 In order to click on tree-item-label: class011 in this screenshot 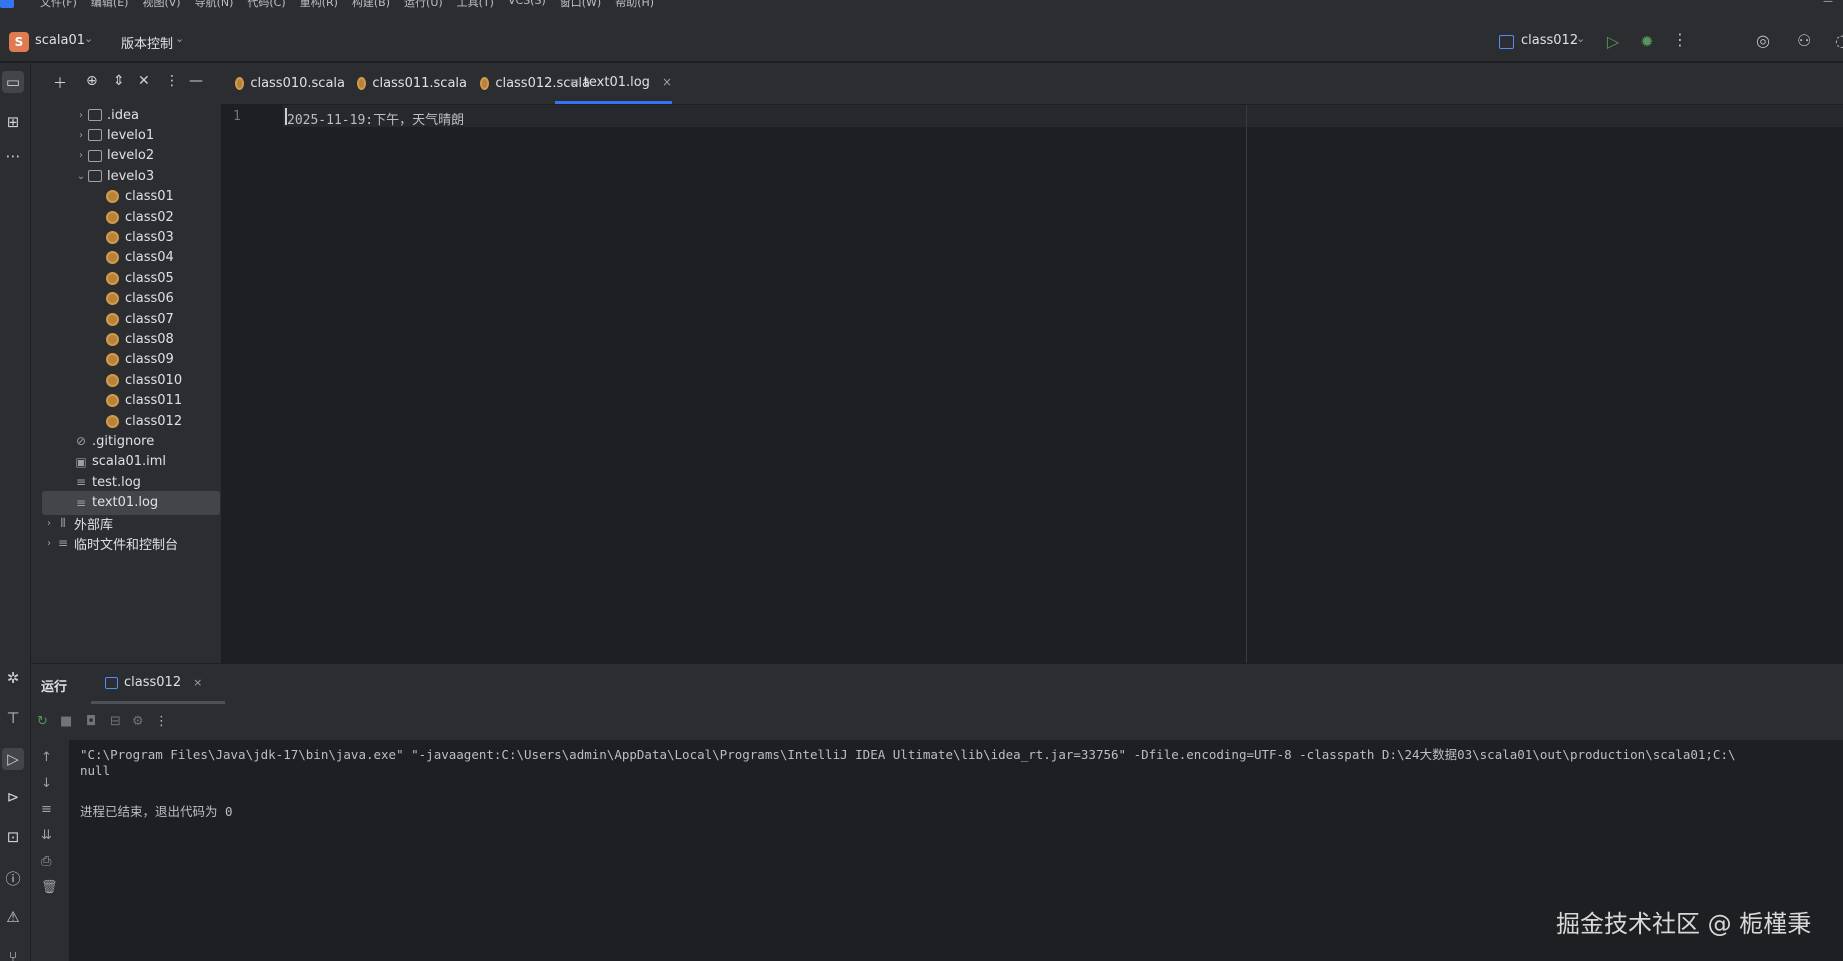, I will do `click(154, 401)`.